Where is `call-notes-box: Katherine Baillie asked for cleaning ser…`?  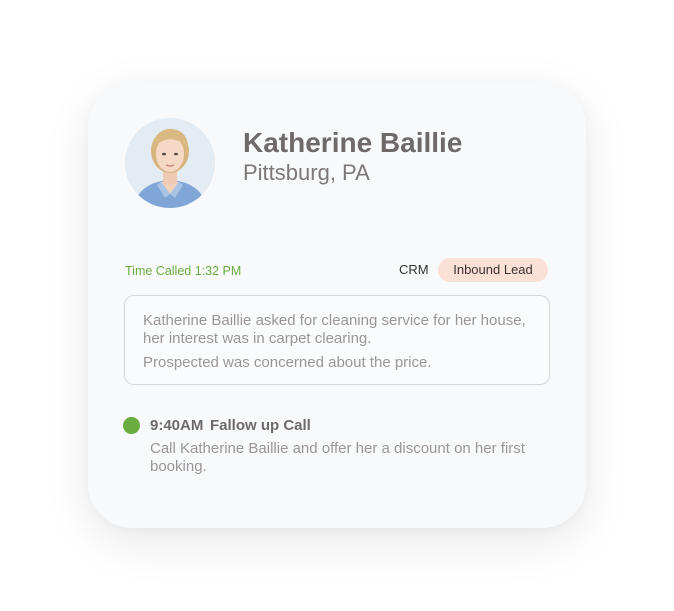
call-notes-box: Katherine Baillie asked for cleaning ser… is located at coordinates (337, 340).